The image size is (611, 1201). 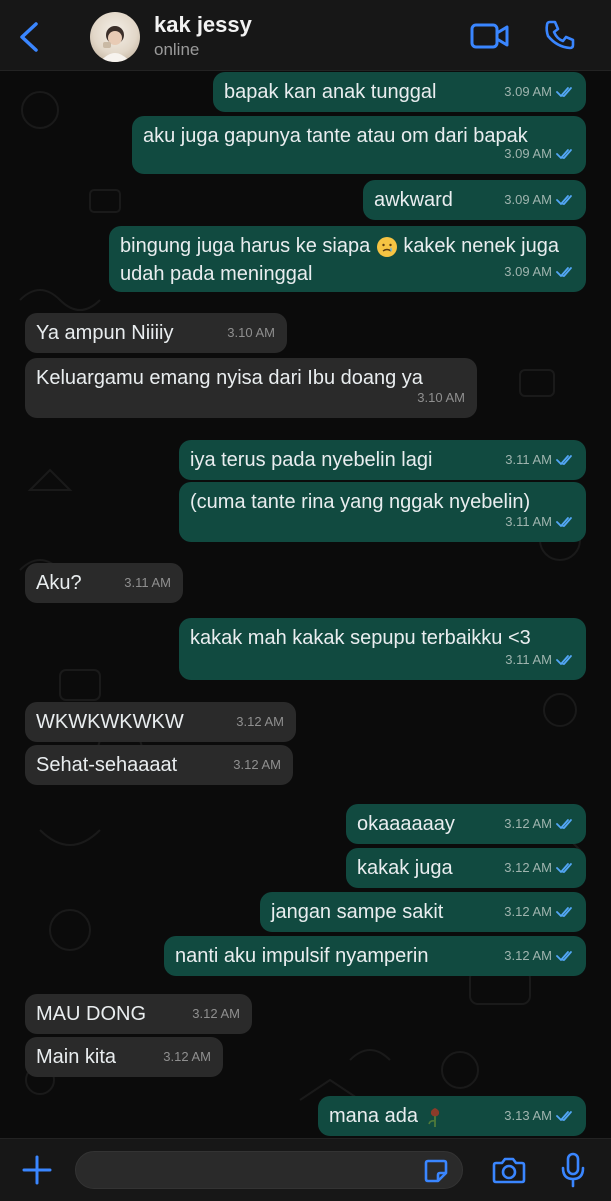 I want to click on message-text-content: nanti aku impulsif nyamperin, so click(x=302, y=956).